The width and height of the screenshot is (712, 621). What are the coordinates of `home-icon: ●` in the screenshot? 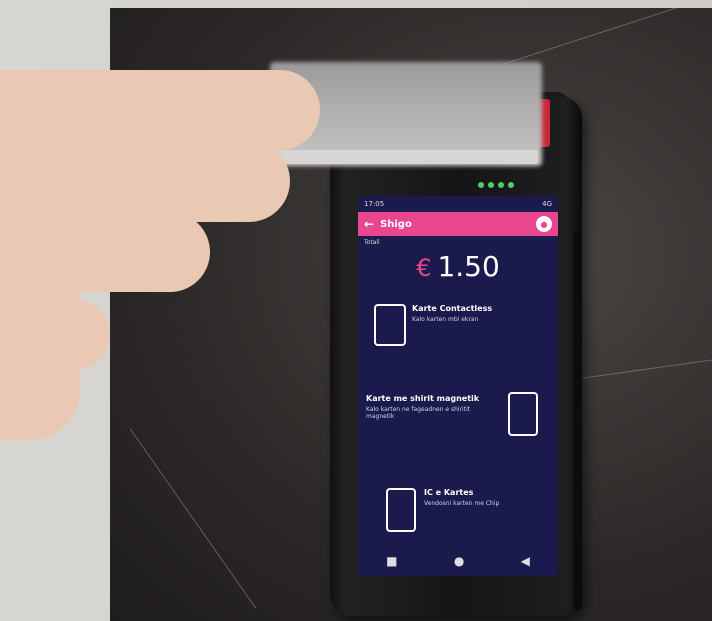 It's located at (459, 561).